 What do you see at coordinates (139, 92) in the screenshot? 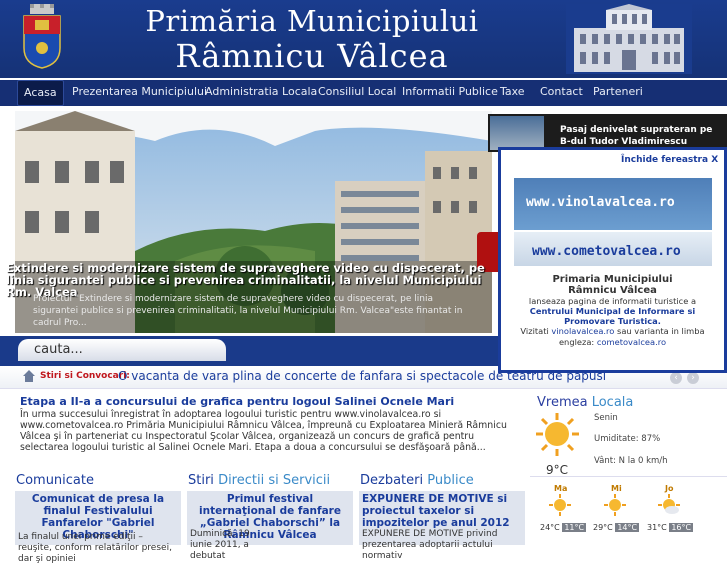
I see `nav-item-prezentarea: Prezentarea Municipiului` at bounding box center [139, 92].